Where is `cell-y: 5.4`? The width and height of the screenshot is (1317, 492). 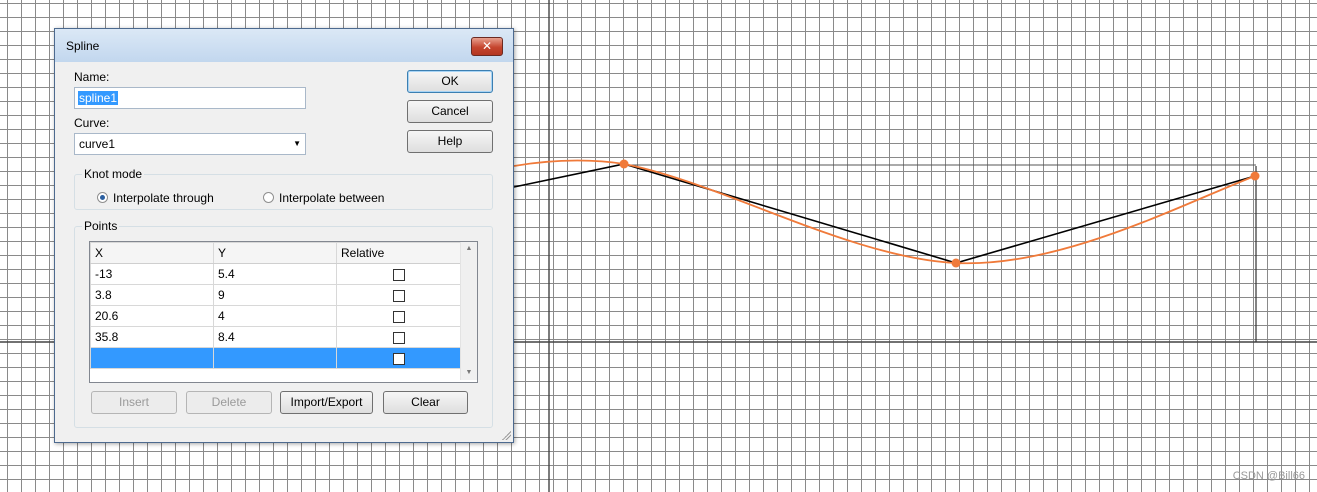 cell-y: 5.4 is located at coordinates (275, 274).